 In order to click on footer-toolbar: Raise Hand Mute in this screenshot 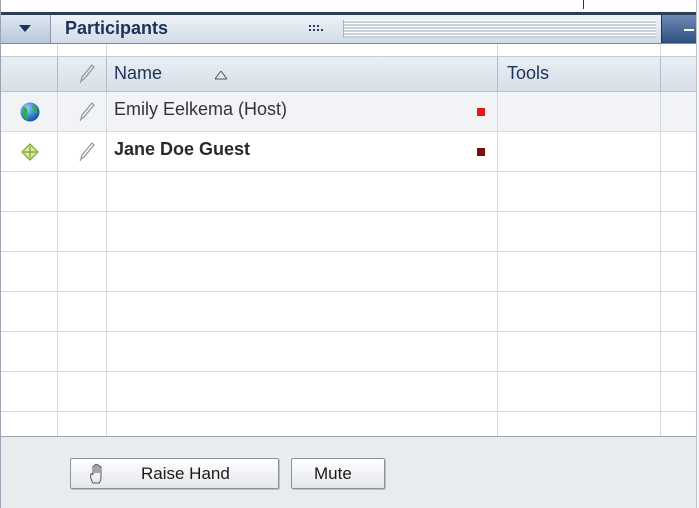, I will do `click(348, 472)`.